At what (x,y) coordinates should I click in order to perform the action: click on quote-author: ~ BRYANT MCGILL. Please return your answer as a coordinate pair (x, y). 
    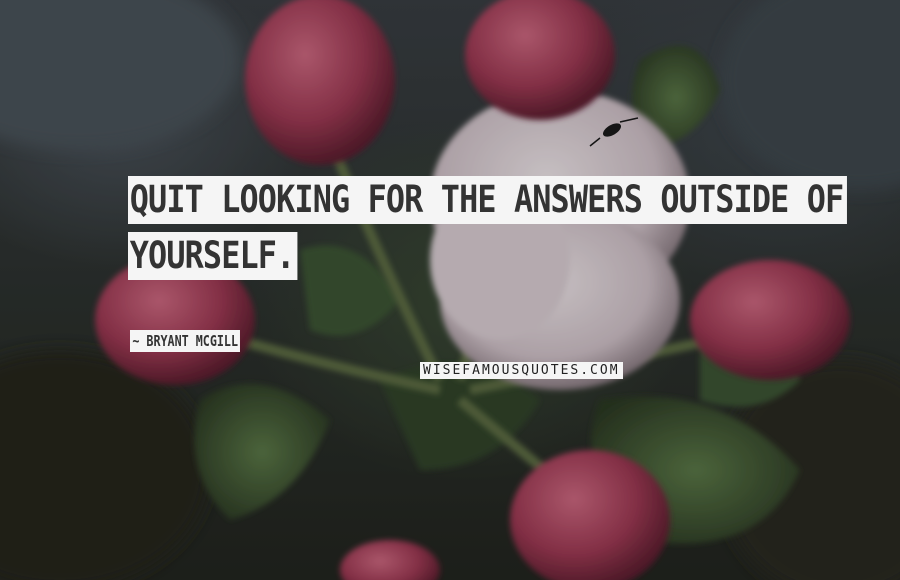
    Looking at the image, I should click on (185, 341).